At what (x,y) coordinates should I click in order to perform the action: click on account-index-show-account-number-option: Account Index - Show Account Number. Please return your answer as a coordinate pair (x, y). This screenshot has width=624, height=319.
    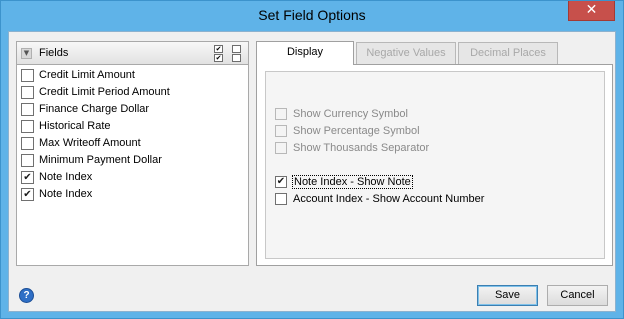
    Looking at the image, I should click on (379, 199).